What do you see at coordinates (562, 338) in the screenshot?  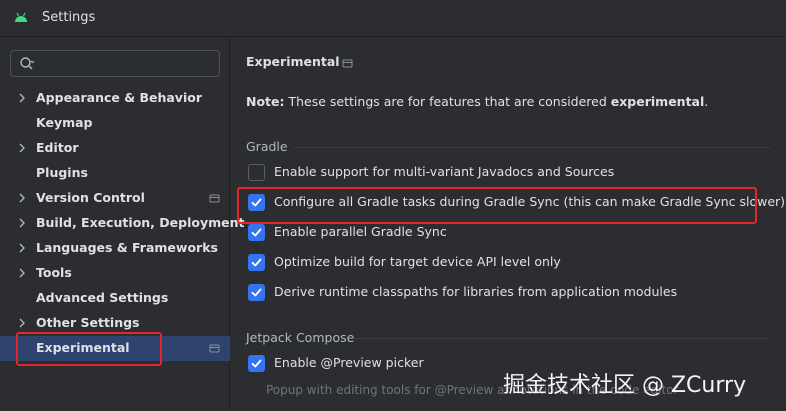 I see `compose-section-divider` at bounding box center [562, 338].